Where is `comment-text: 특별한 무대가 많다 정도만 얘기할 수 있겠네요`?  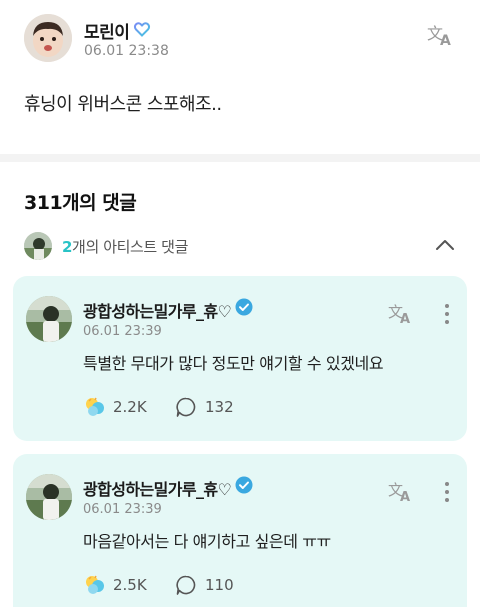
comment-text: 특별한 무대가 많다 정도만 얘기할 수 있겠네요 is located at coordinates (233, 363).